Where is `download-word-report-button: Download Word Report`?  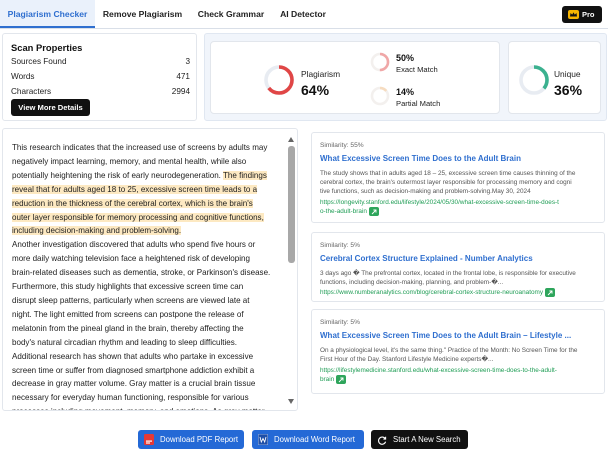
download-word-report-button: Download Word Report is located at coordinates (308, 439).